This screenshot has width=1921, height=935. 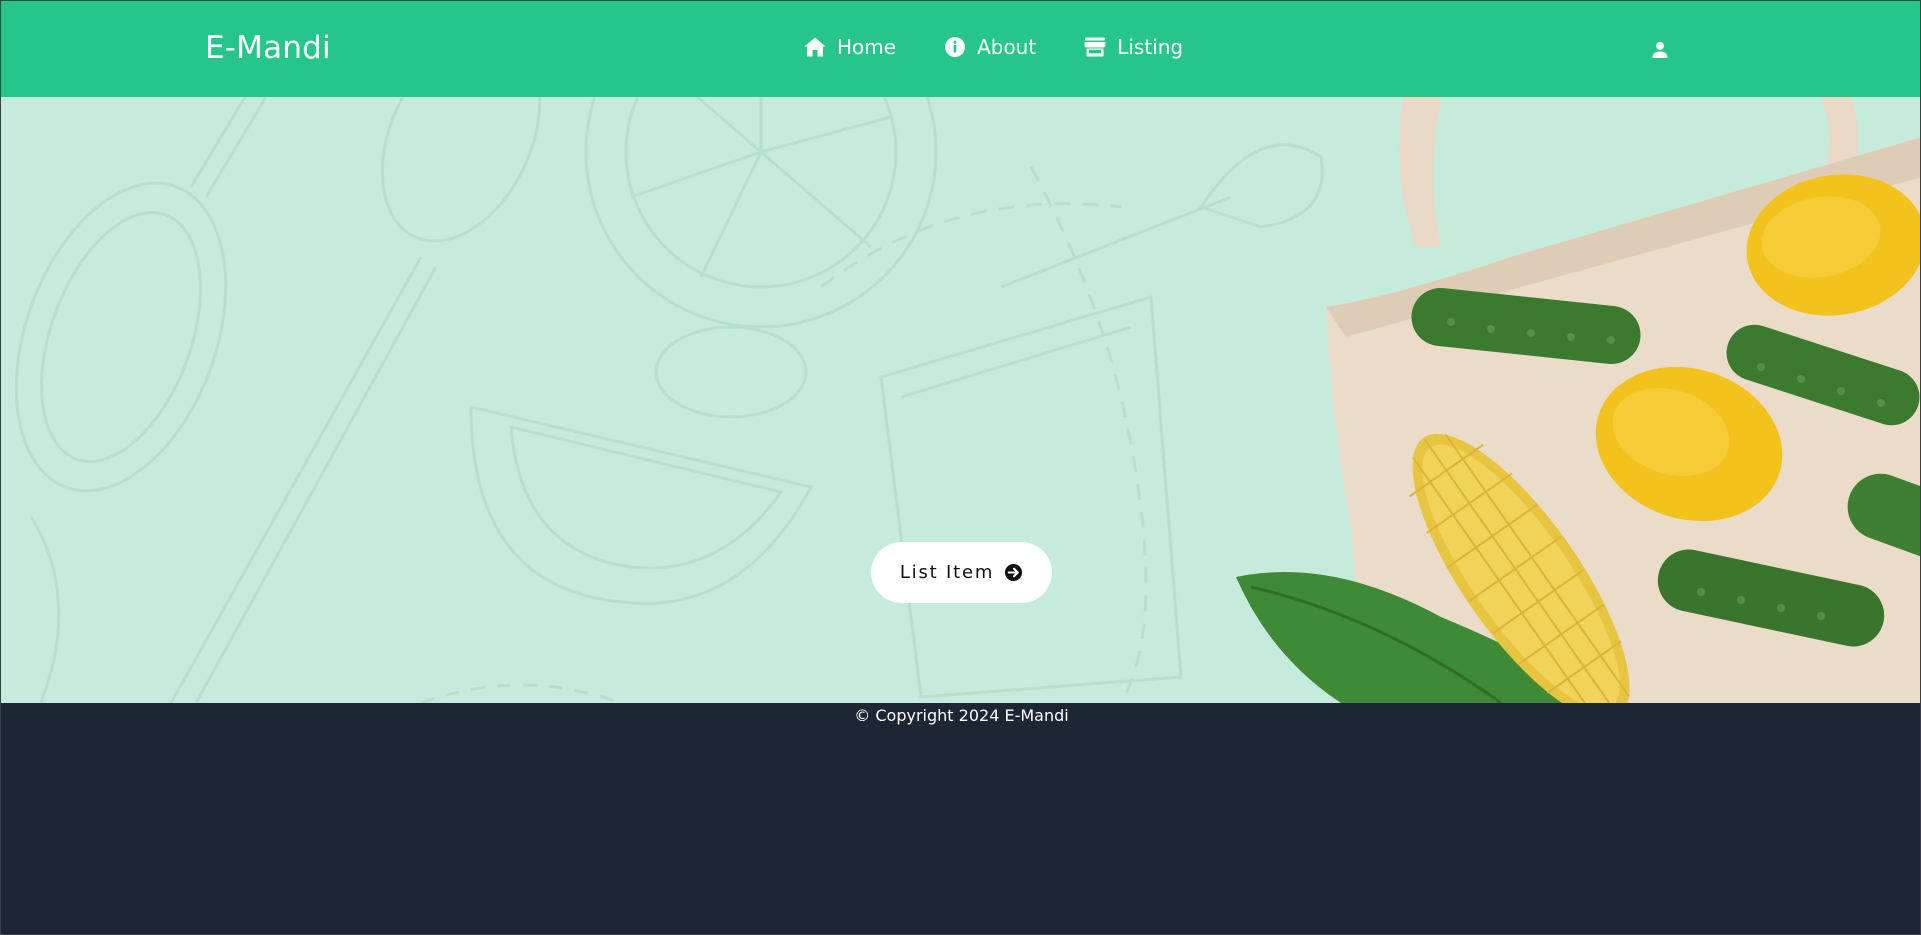 I want to click on arrow-circle-right-icon, so click(x=1014, y=572).